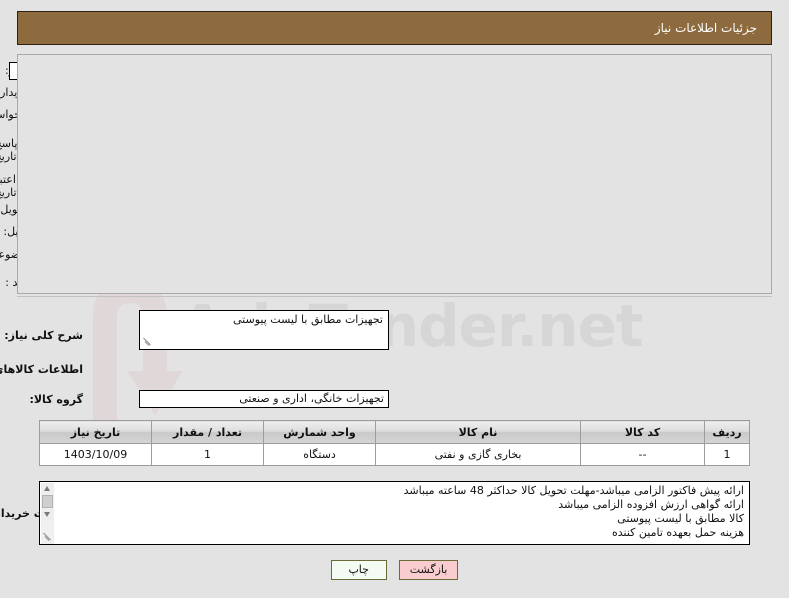  What do you see at coordinates (394, 28) in the screenshot?
I see `page-title-bar: جزئیات اطلاعات نیاز` at bounding box center [394, 28].